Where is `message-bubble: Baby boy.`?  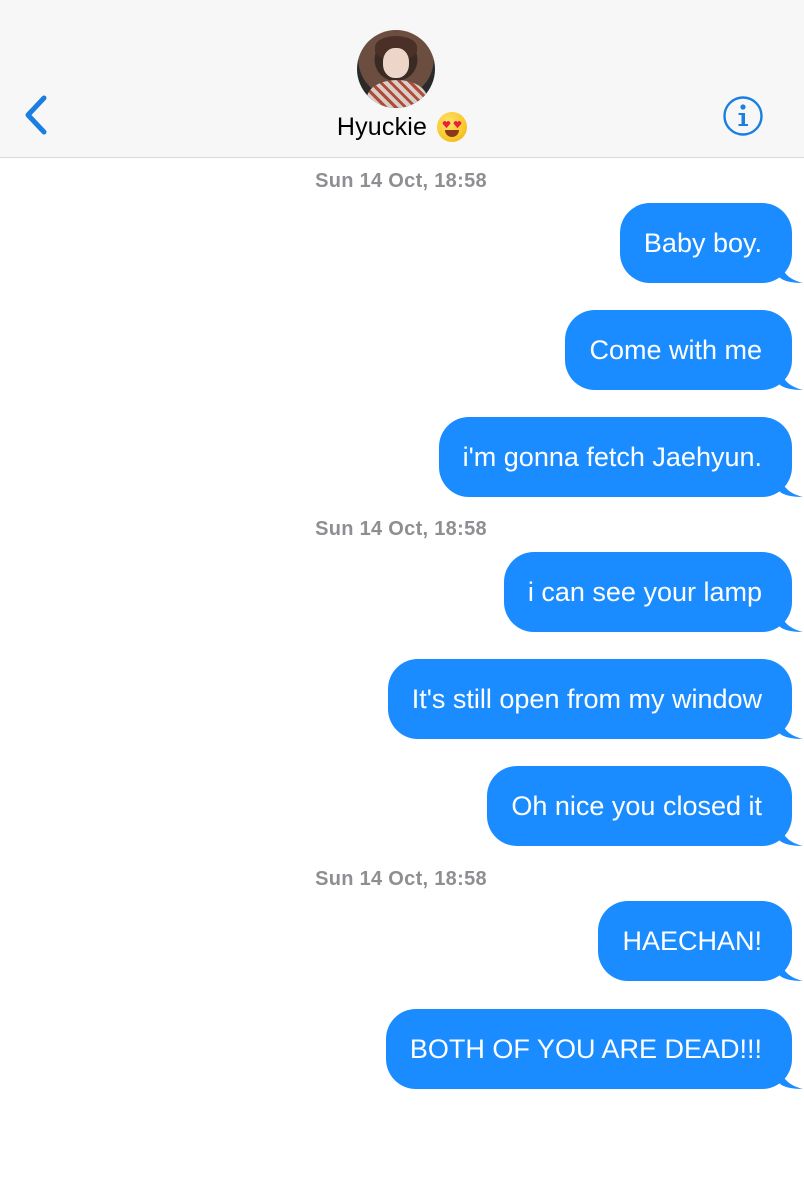
message-bubble: Baby boy. is located at coordinates (711, 243).